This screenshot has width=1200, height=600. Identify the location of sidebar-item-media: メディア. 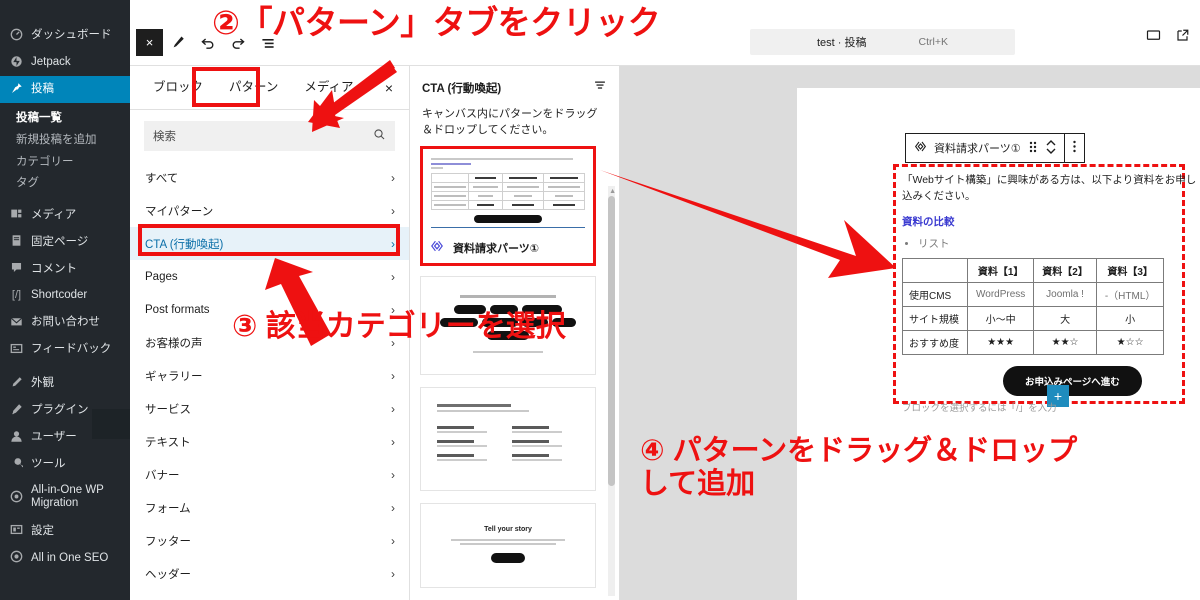
(65, 214).